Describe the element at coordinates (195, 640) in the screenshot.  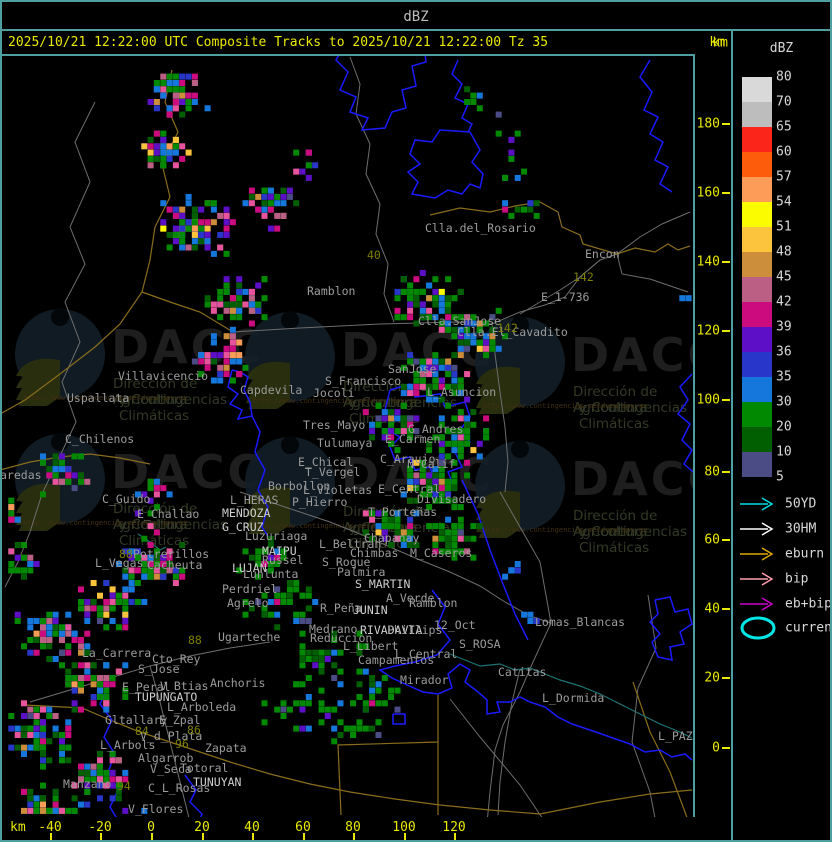
I see `road-number-label: 88` at that location.